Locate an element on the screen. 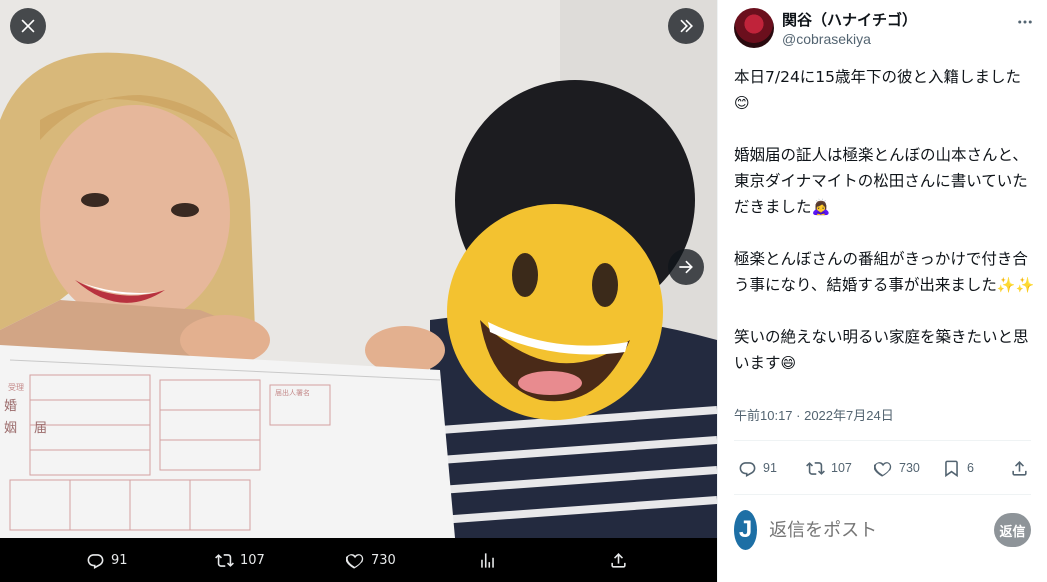  media-repost-button: 107 is located at coordinates (240, 560).